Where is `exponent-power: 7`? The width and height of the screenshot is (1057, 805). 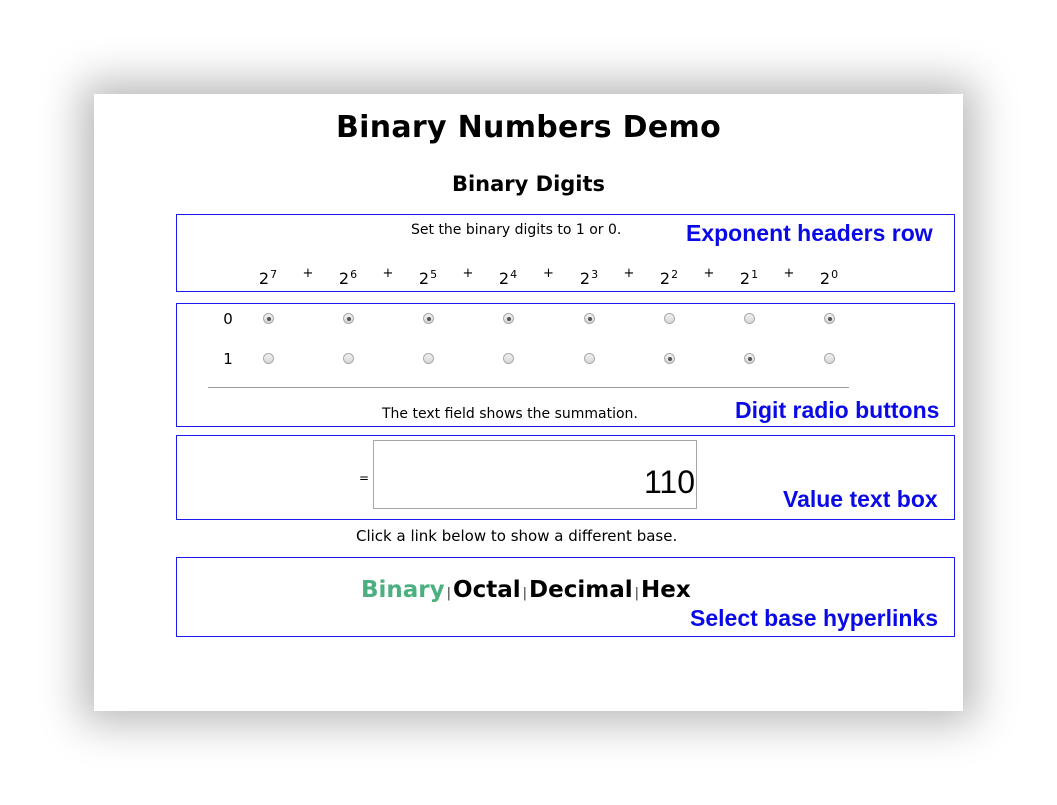
exponent-power: 7 is located at coordinates (274, 274).